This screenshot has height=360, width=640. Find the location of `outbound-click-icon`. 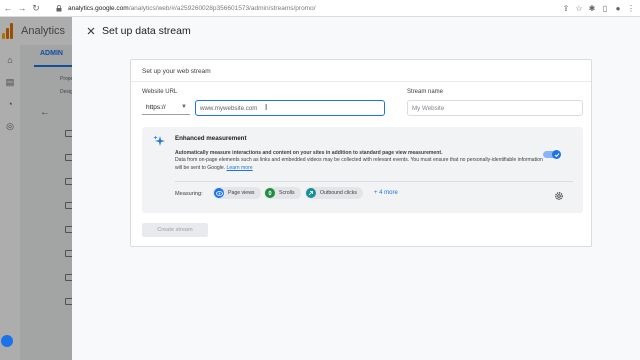

outbound-click-icon is located at coordinates (311, 193).